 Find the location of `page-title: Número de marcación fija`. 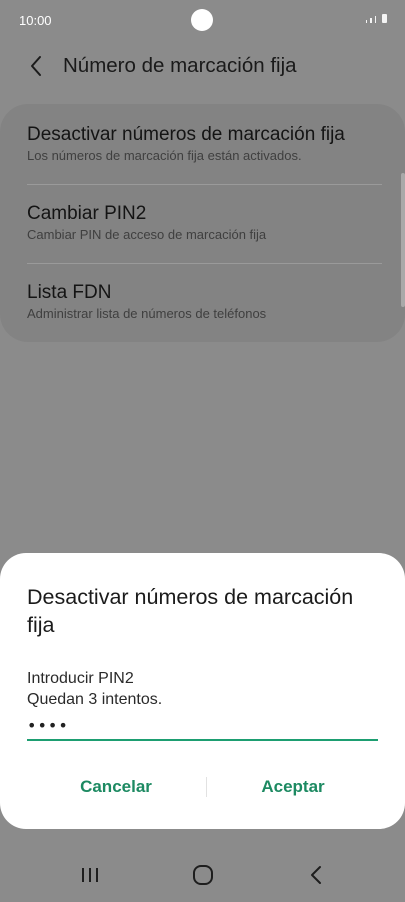

page-title: Número de marcación fija is located at coordinates (180, 65).